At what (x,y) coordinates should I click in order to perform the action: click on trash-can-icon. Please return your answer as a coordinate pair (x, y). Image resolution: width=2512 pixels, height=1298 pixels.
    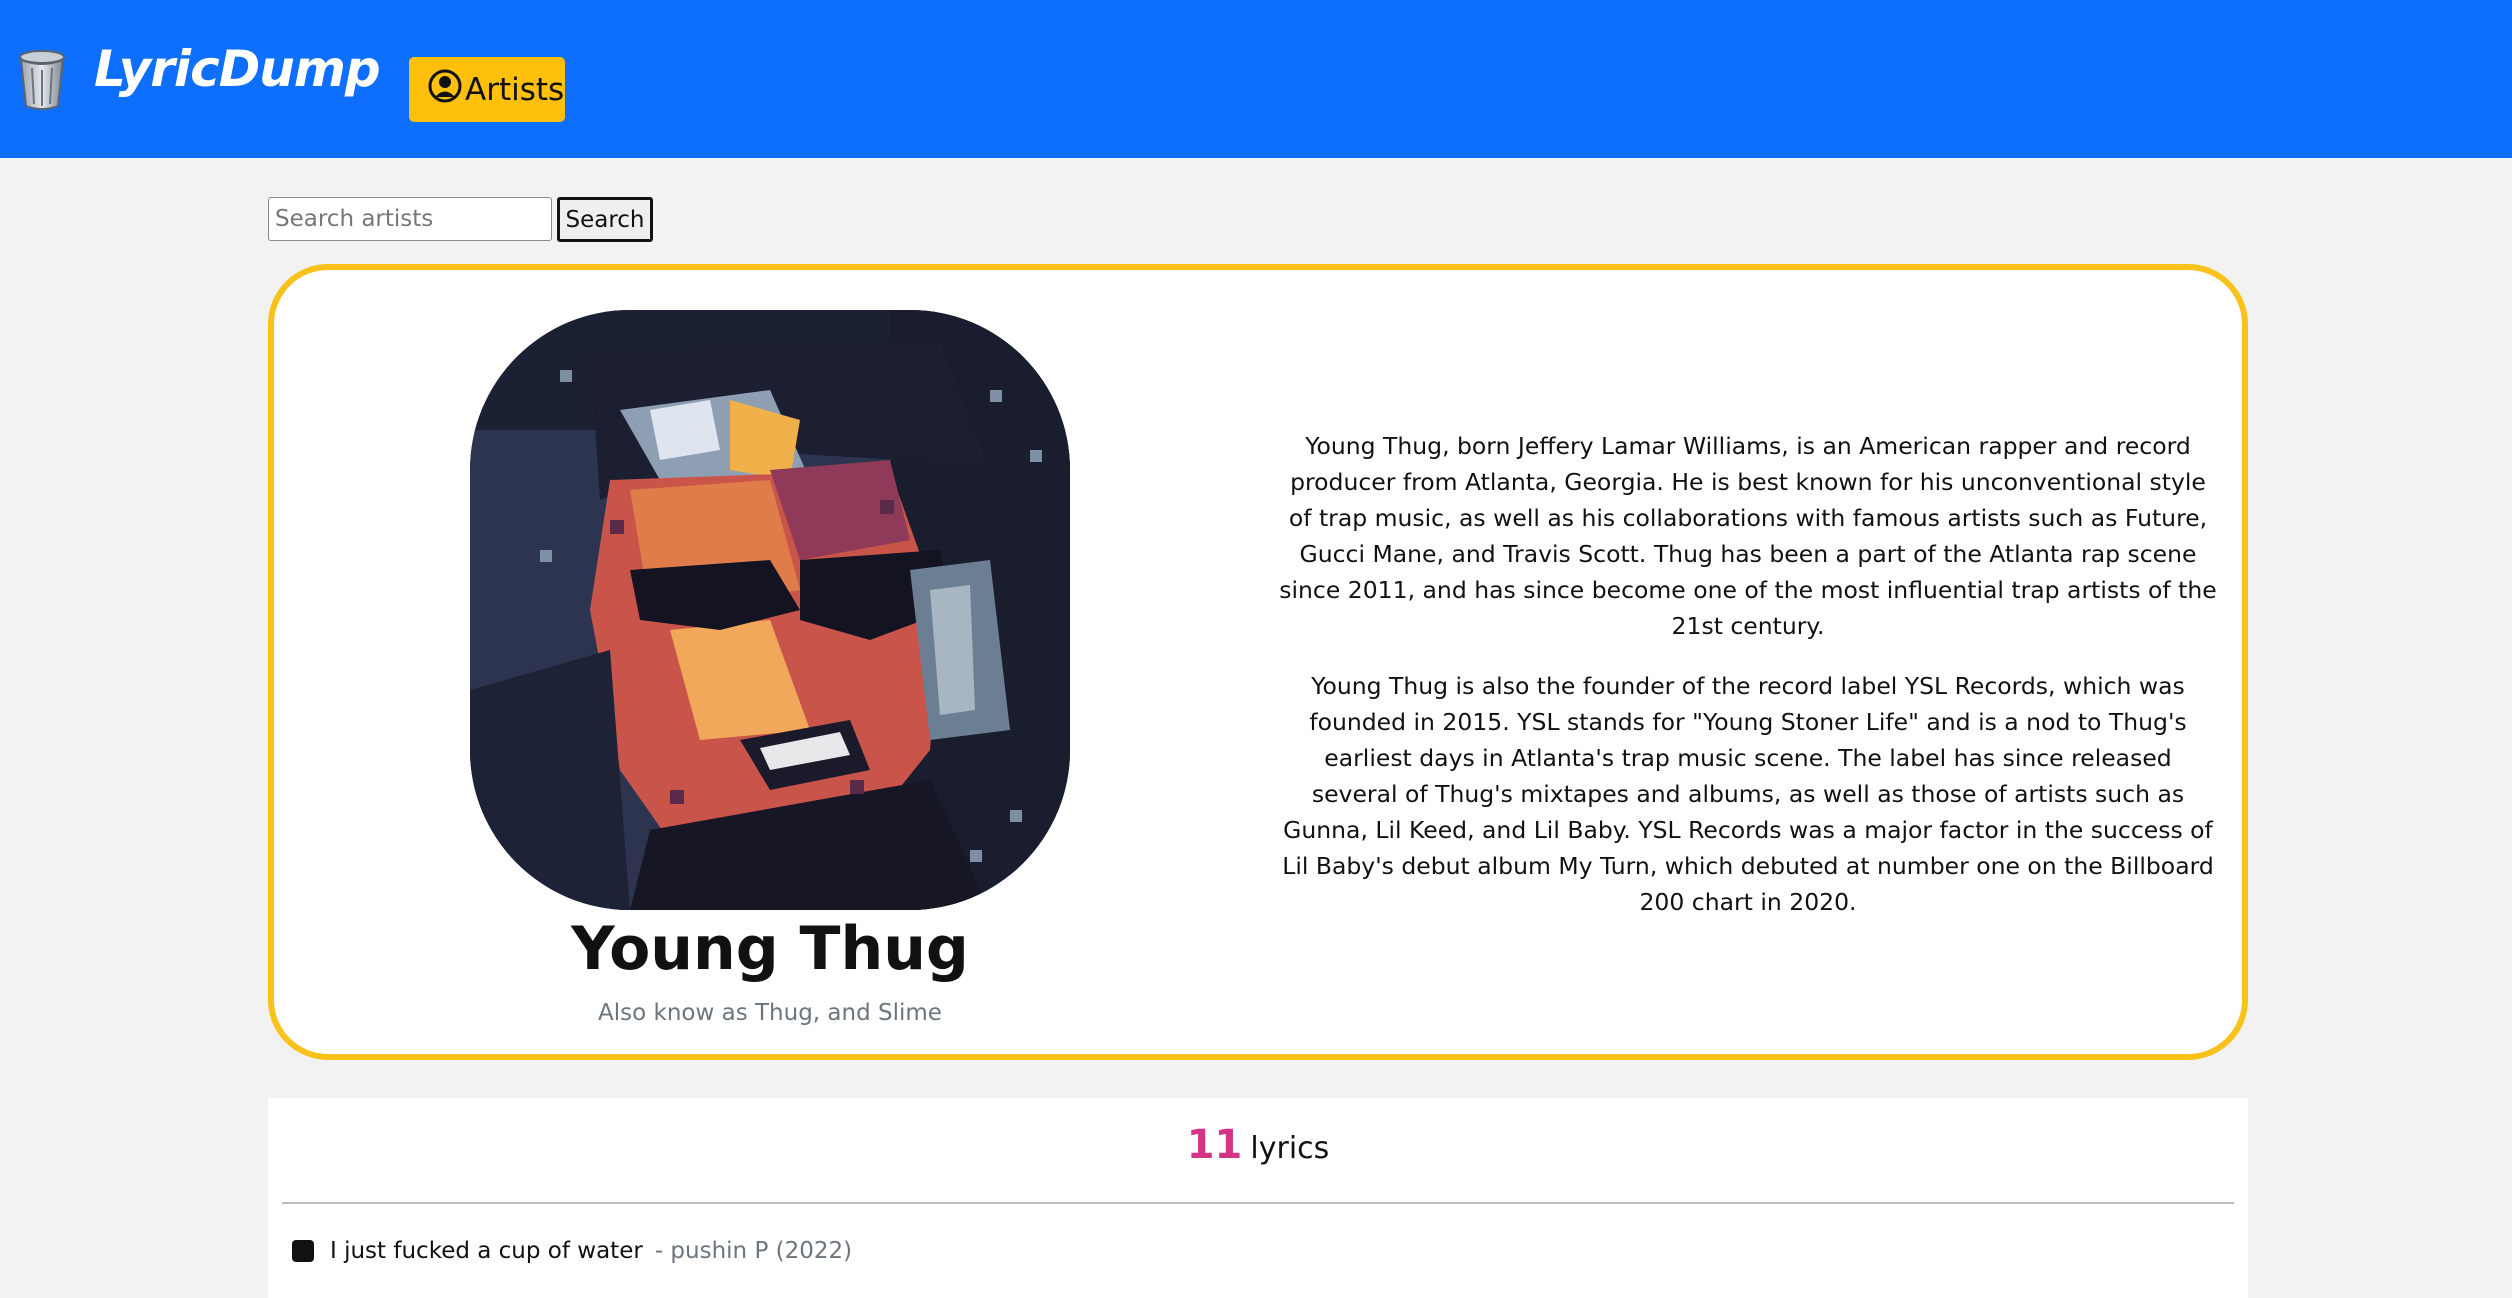
    Looking at the image, I should click on (42, 80).